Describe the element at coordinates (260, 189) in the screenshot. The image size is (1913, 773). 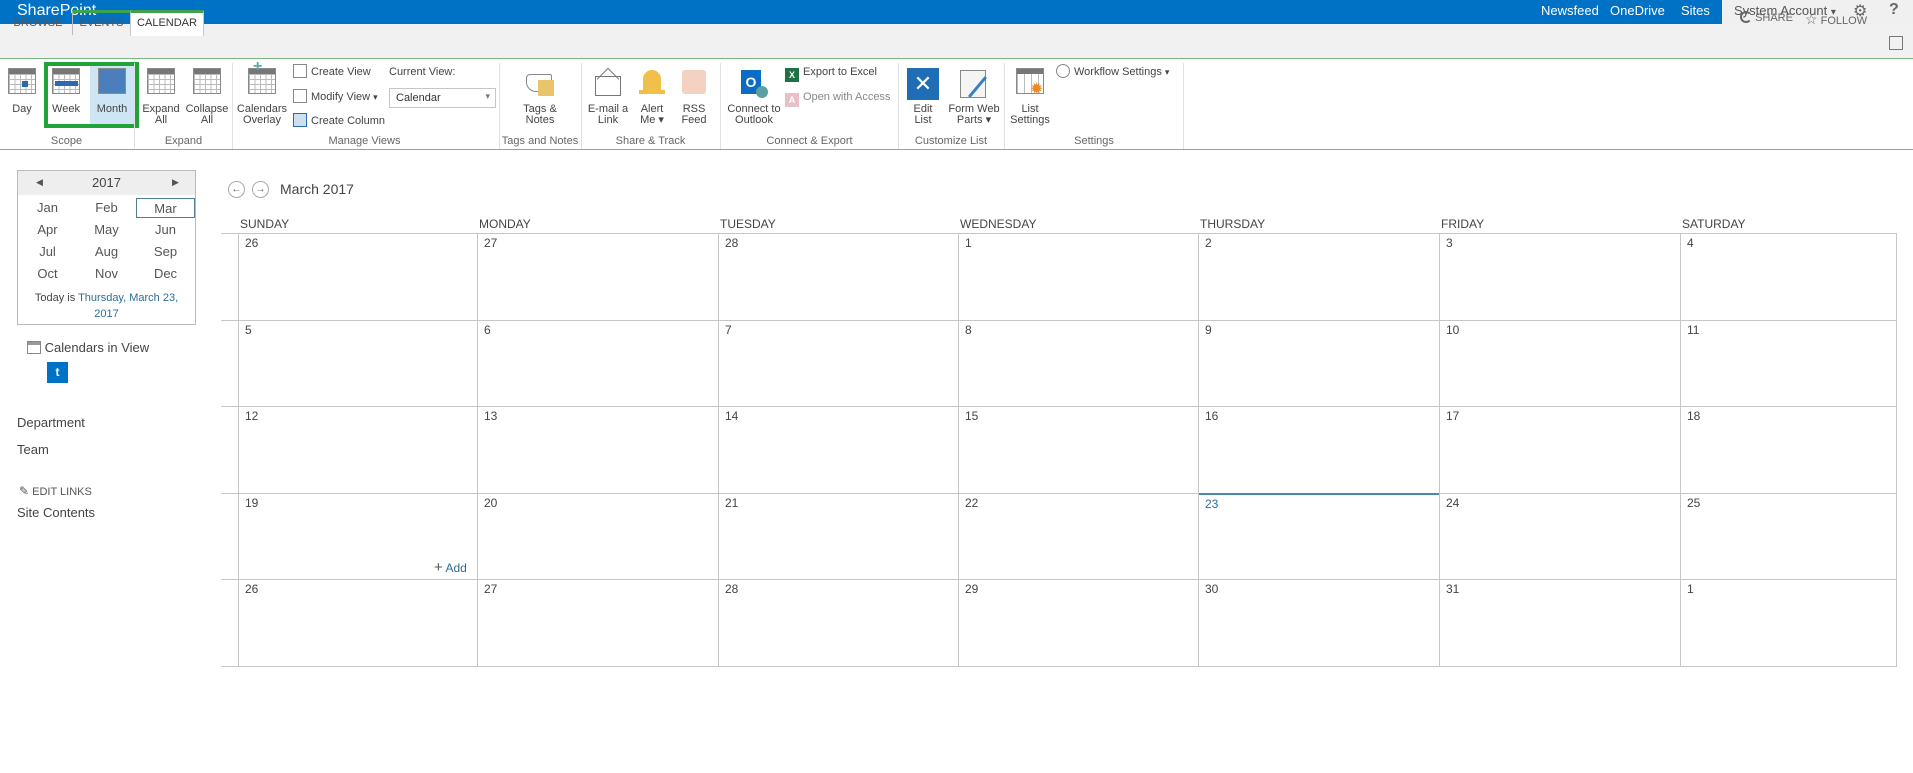
I see `next-month-button: →` at that location.